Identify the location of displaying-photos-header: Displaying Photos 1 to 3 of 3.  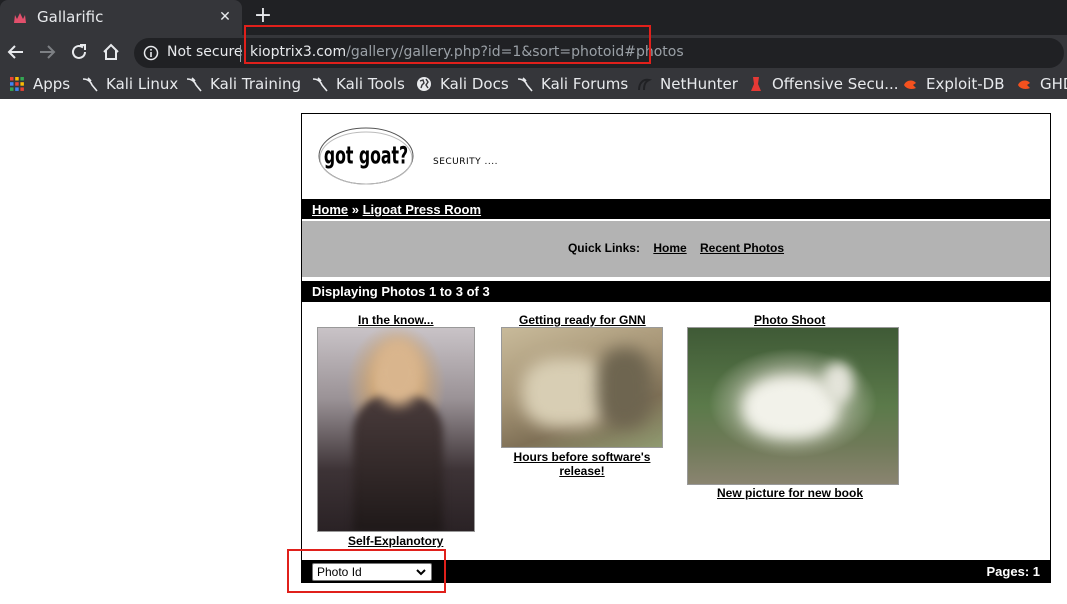
(676, 291).